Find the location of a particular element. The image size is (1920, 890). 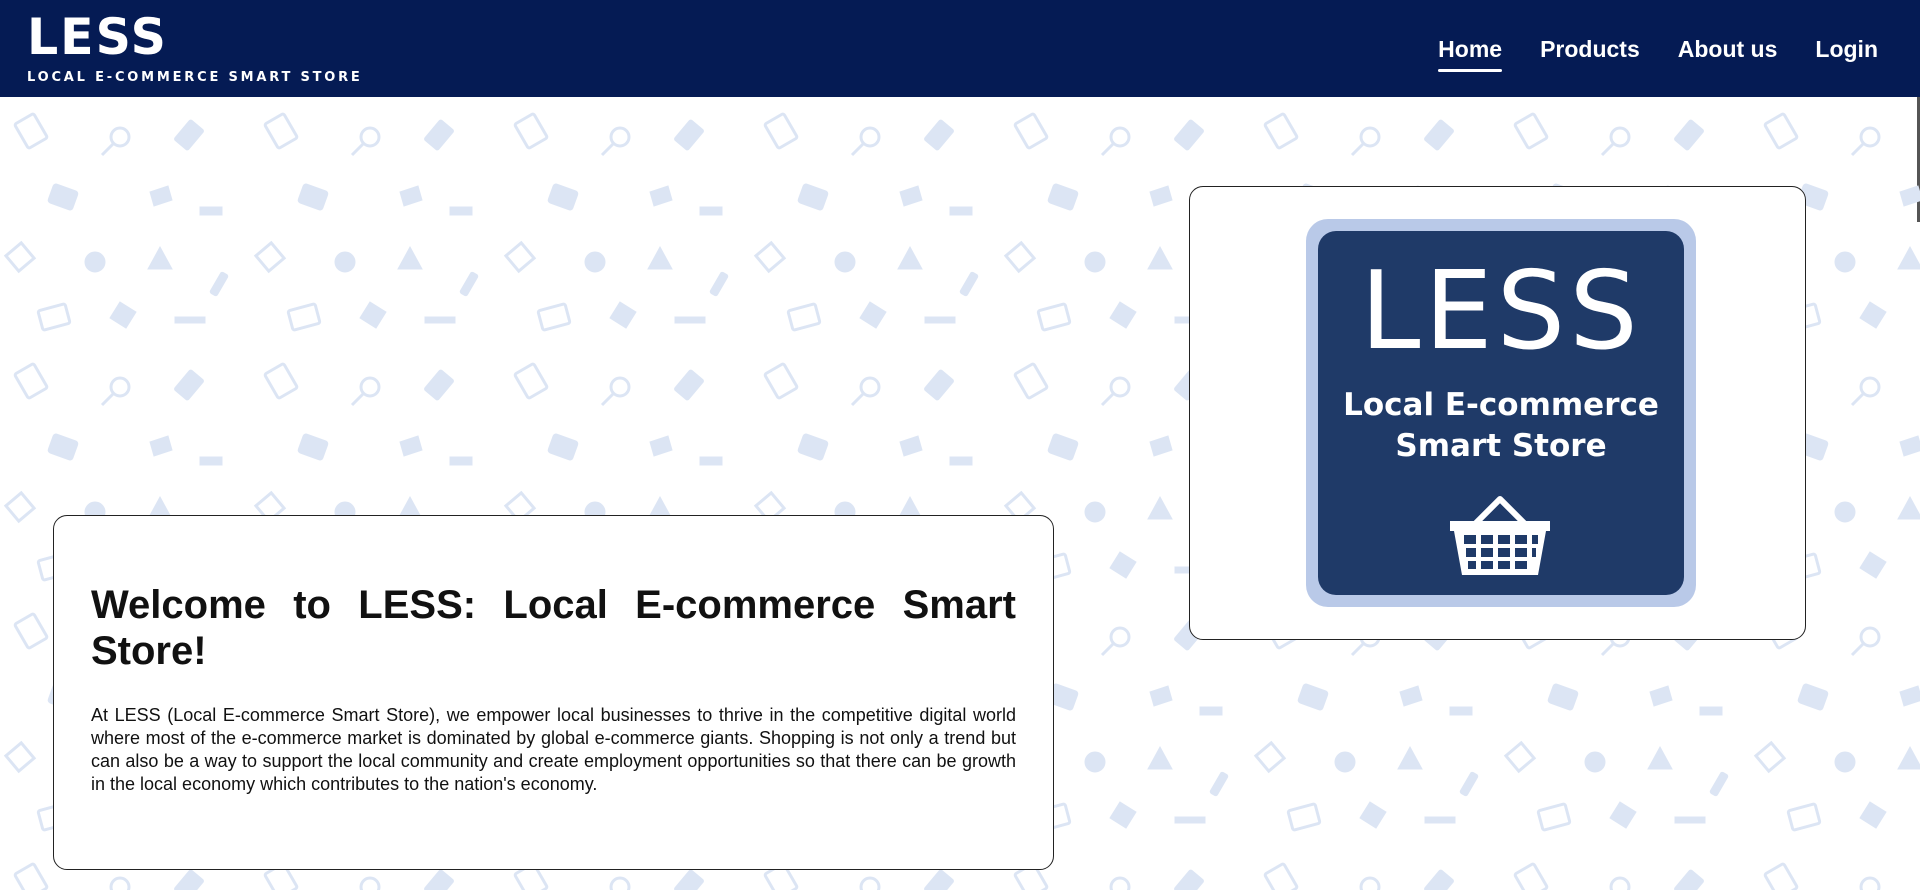

nav-home: Home is located at coordinates (1470, 54).